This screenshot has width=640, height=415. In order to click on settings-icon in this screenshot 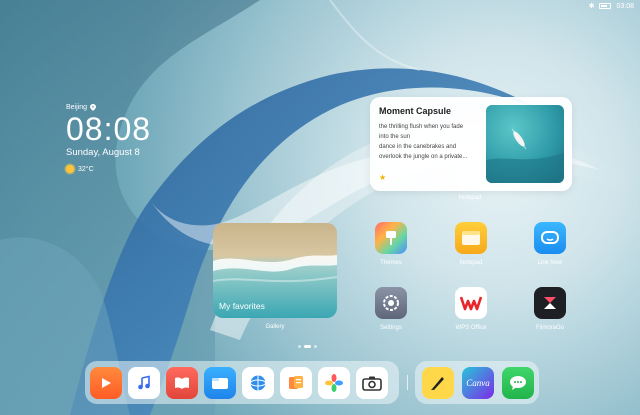, I will do `click(391, 303)`.